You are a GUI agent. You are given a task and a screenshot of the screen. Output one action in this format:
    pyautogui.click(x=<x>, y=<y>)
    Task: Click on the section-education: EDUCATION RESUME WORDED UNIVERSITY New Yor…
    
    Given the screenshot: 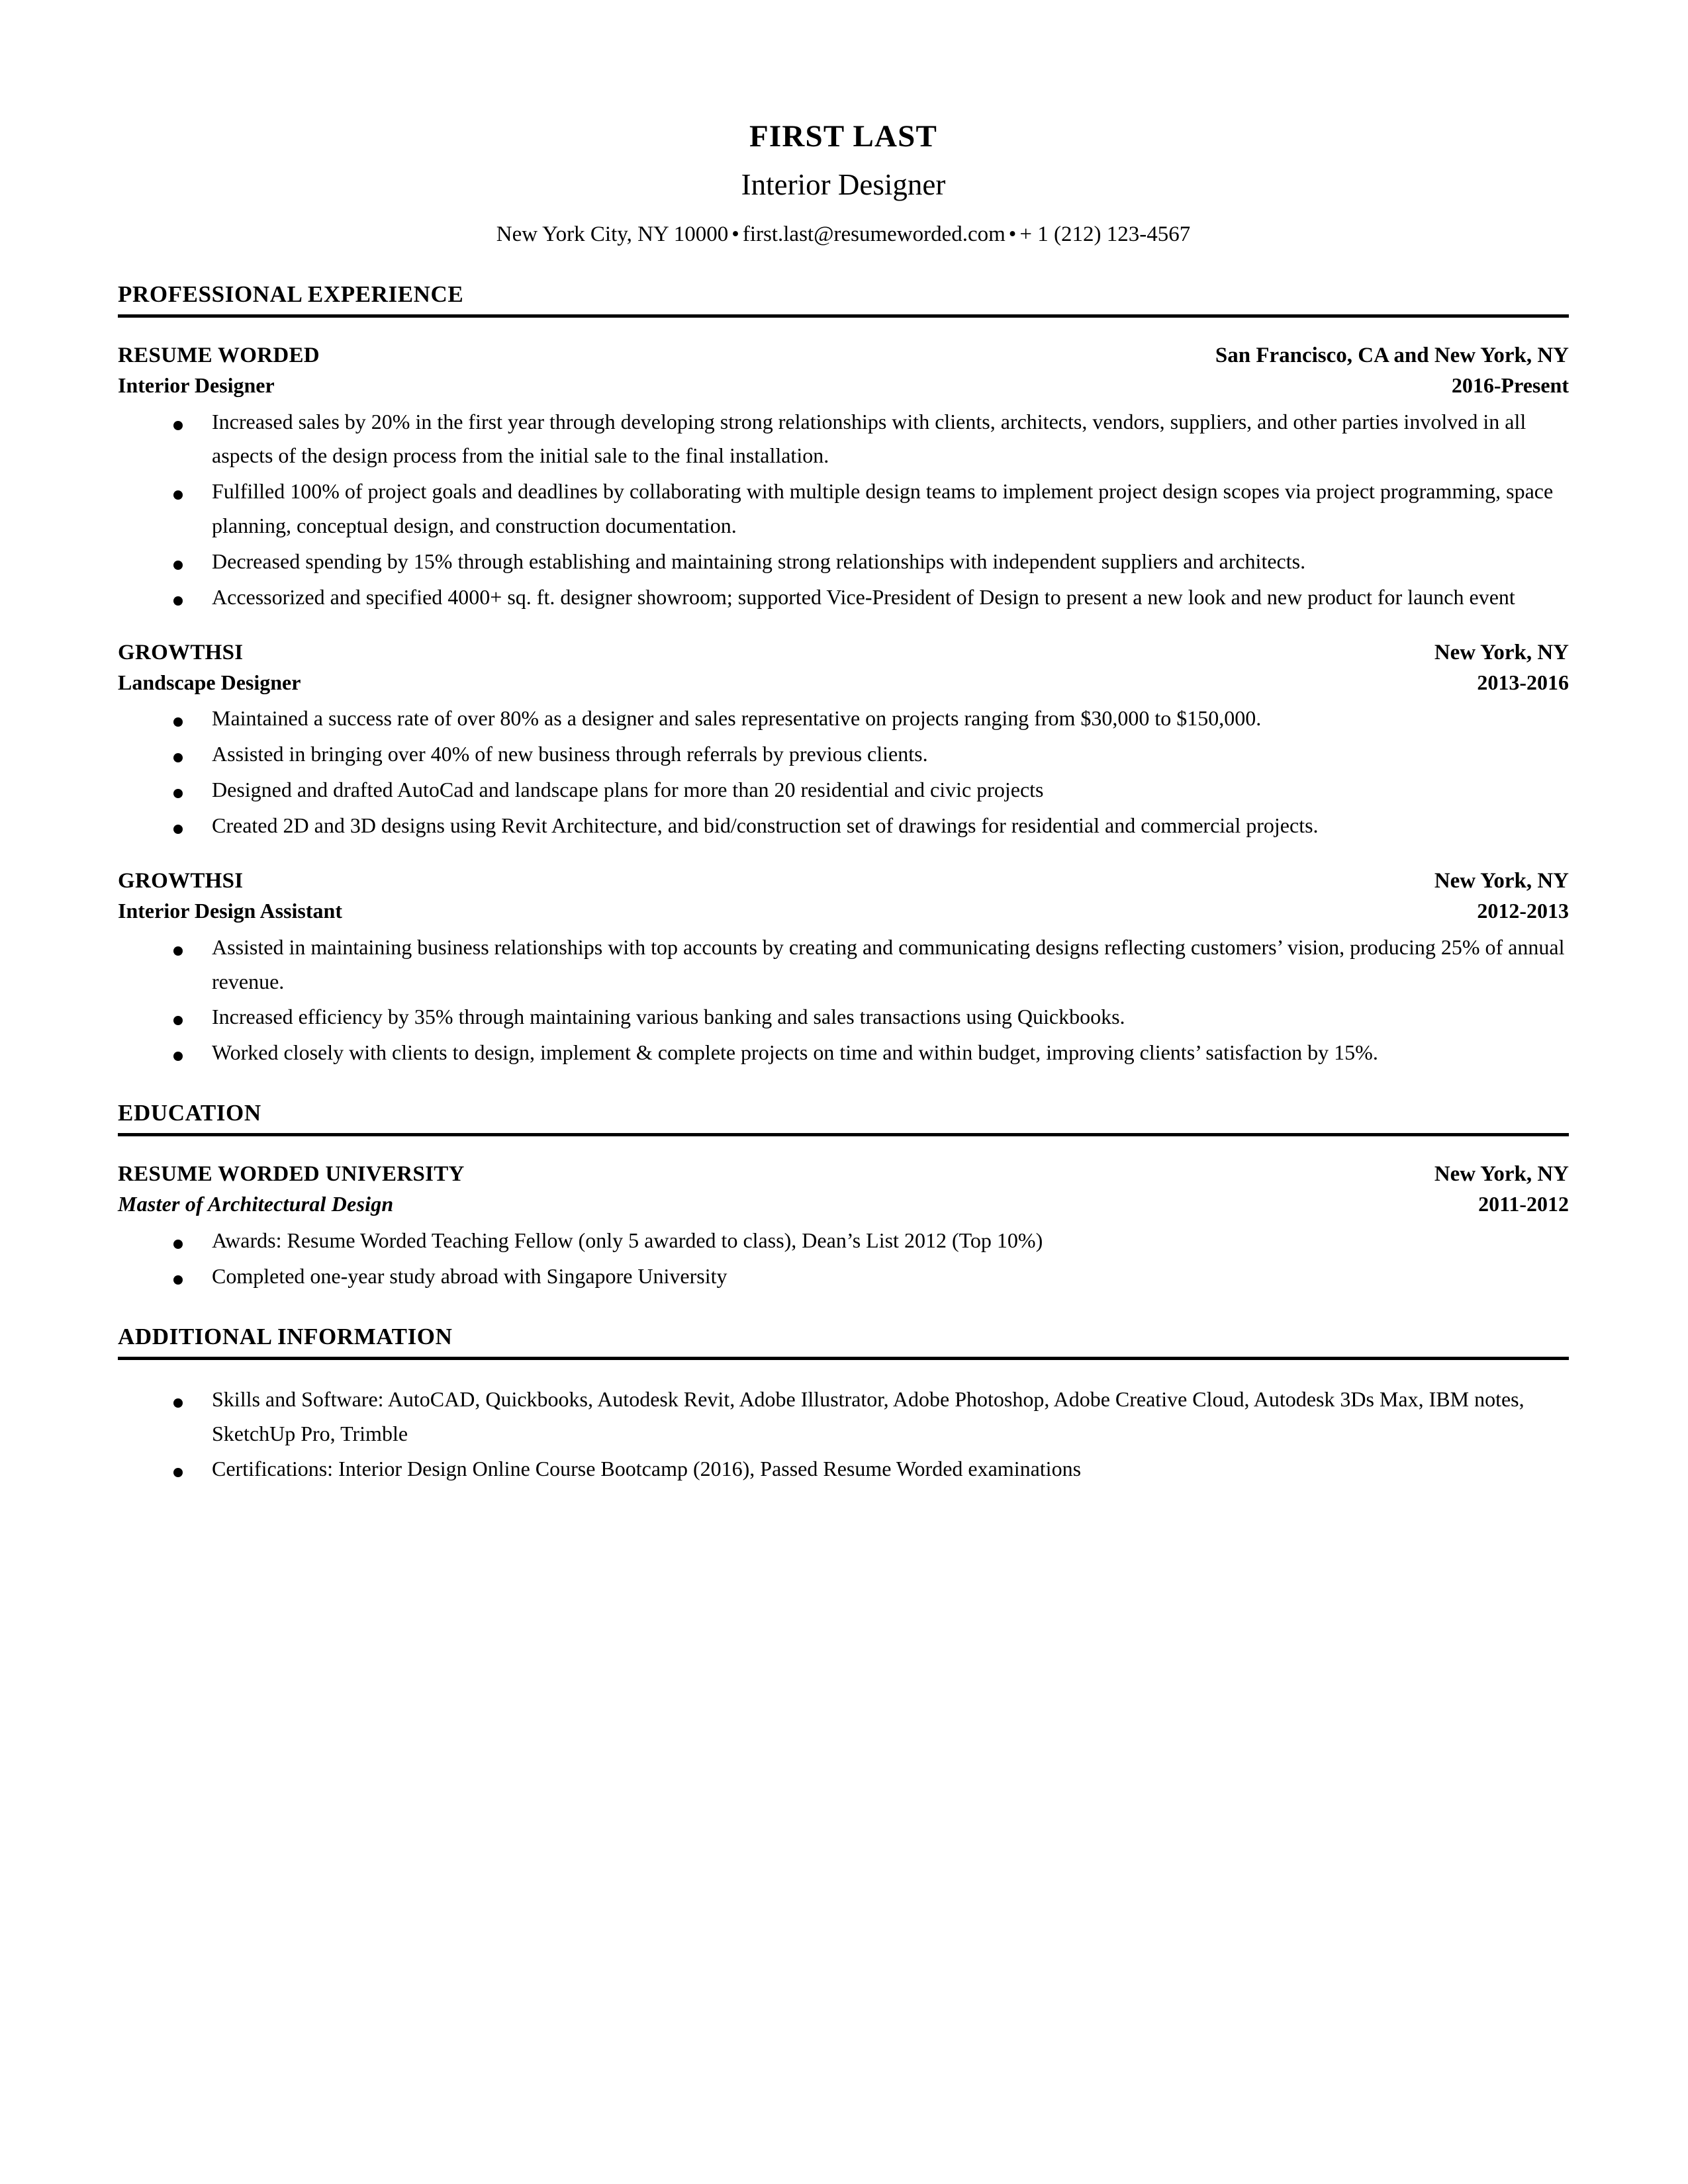 What is the action you would take?
    pyautogui.click(x=843, y=1196)
    